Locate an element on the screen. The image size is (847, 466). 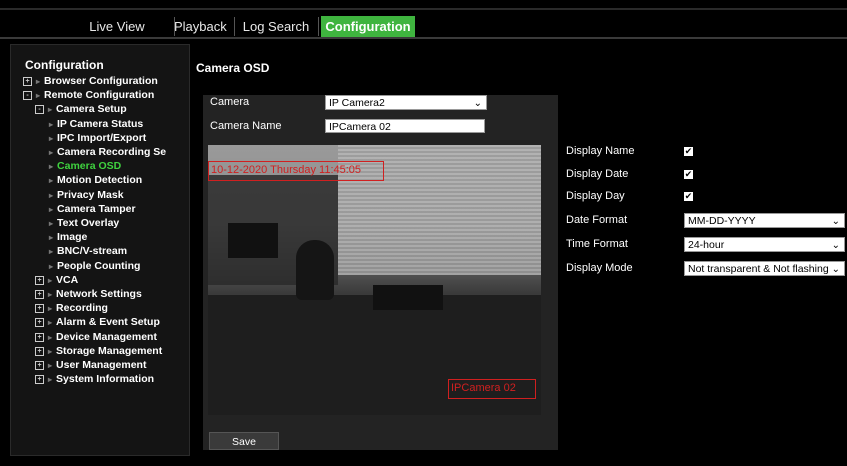
time-format-select: 24-hour ⌄ is located at coordinates (764, 244).